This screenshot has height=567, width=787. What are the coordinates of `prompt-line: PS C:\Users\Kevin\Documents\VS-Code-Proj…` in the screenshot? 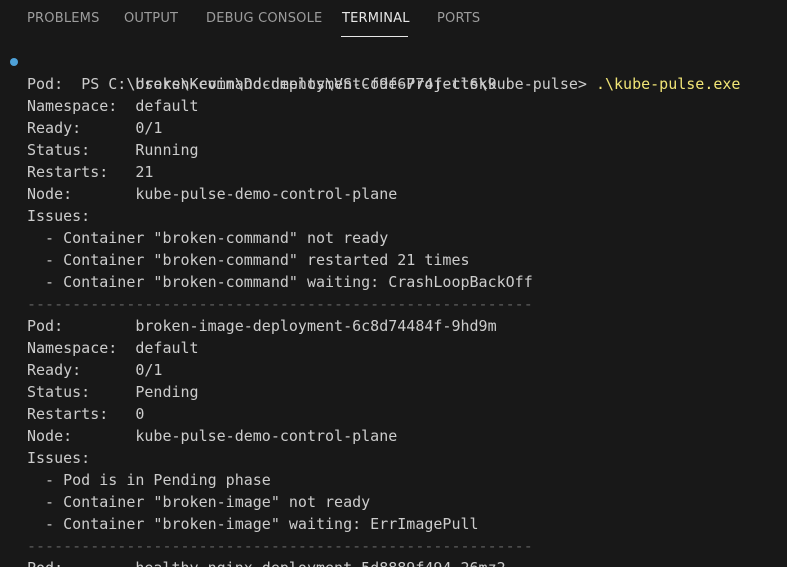 It's located at (393, 72).